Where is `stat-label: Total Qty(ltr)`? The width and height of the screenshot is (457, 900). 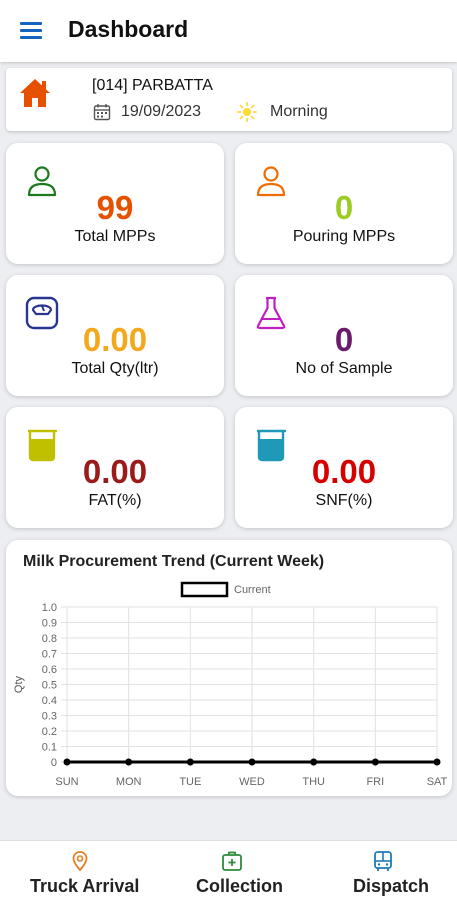 stat-label: Total Qty(ltr) is located at coordinates (115, 368).